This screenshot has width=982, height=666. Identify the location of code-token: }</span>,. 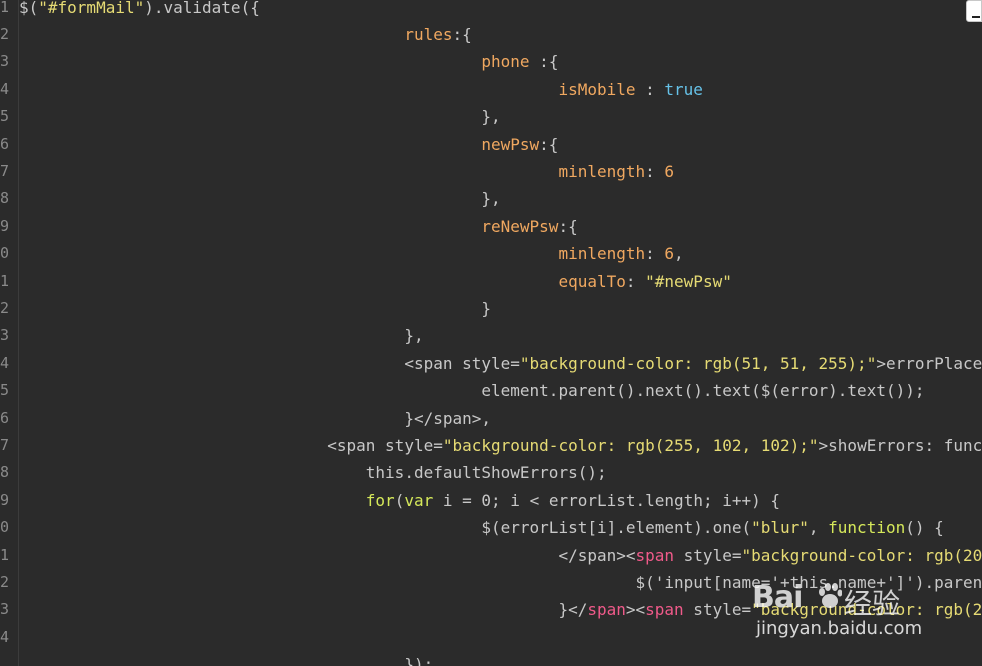
(448, 418).